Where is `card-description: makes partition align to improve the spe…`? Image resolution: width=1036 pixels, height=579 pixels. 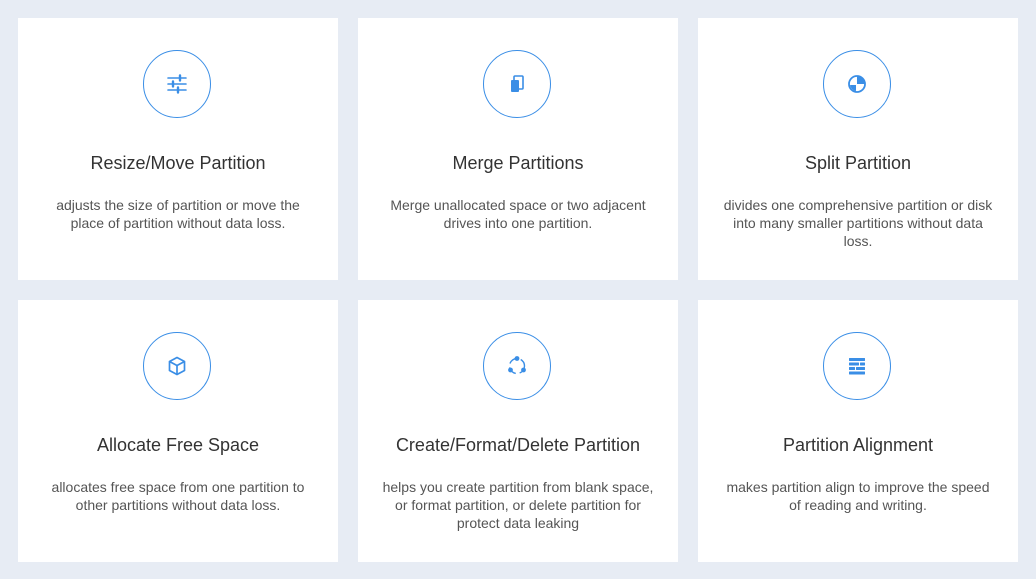
card-description: makes partition align to improve the spe… is located at coordinates (858, 496).